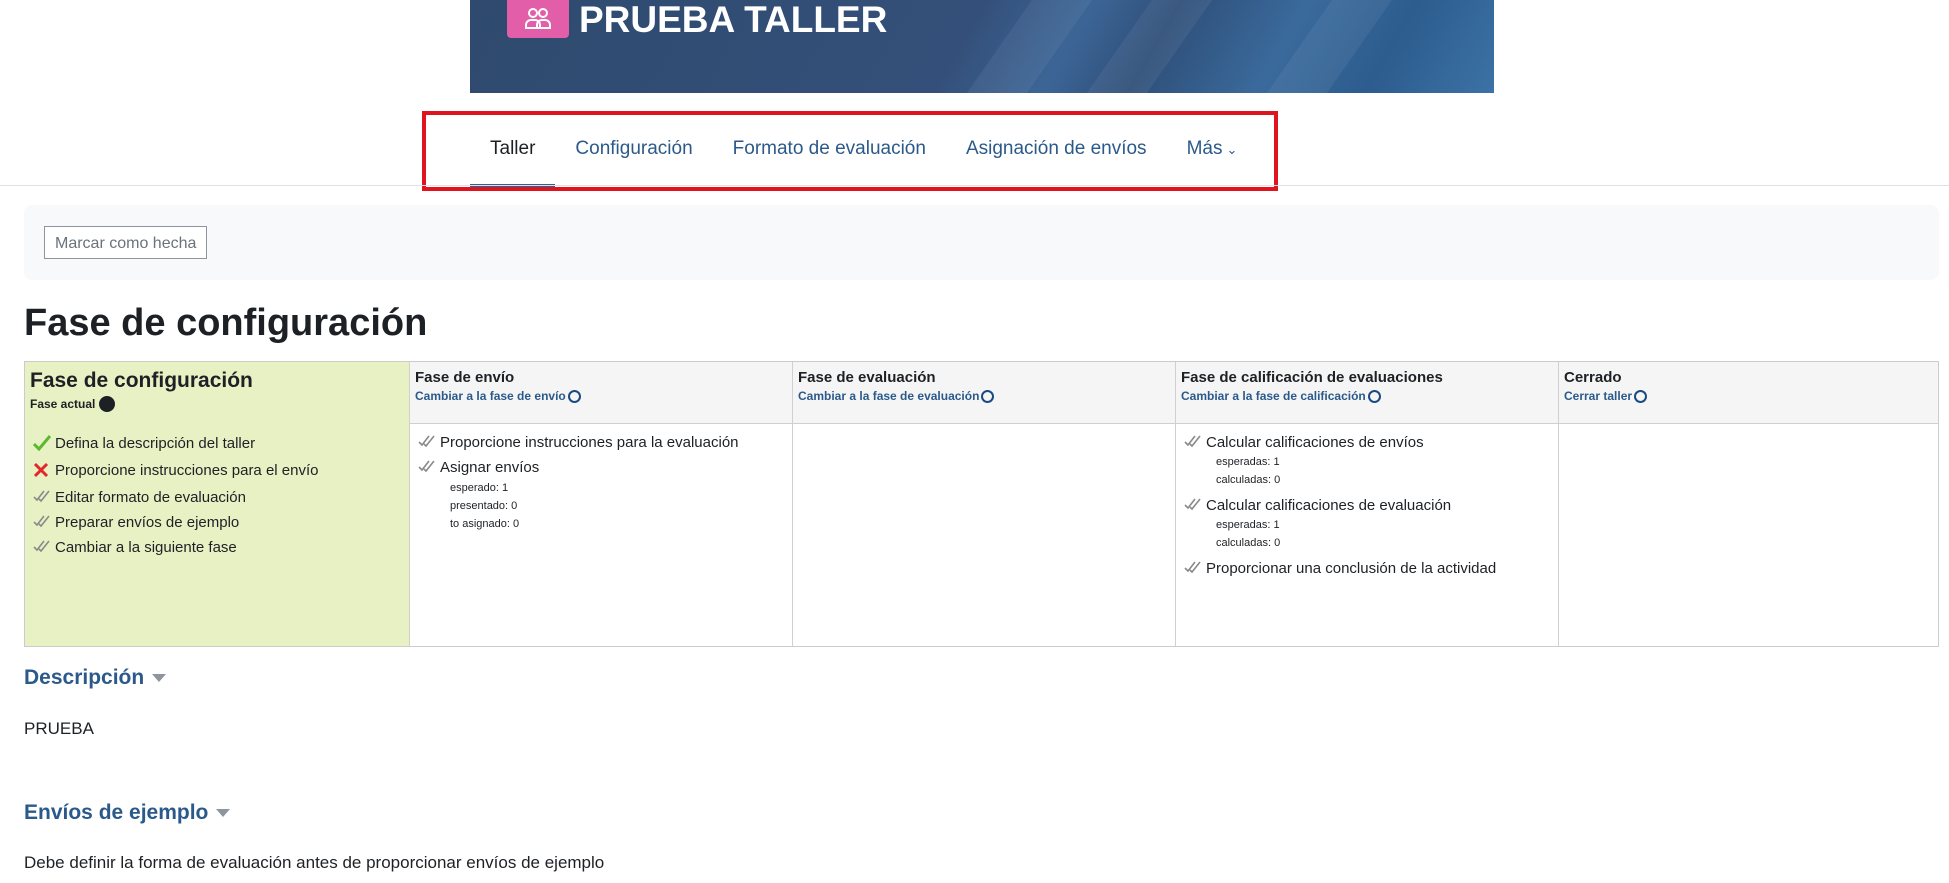  Describe the element at coordinates (59, 728) in the screenshot. I see `description-text: PRUEBA` at that location.